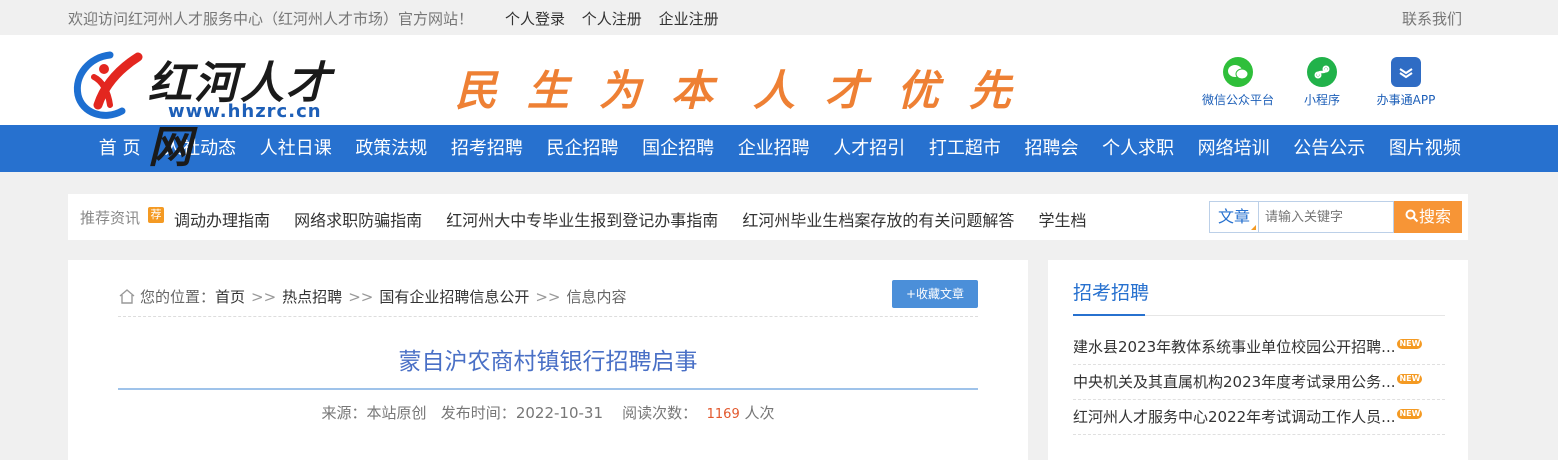 The width and height of the screenshot is (1558, 460). I want to click on search-type-select: 文章, so click(1233, 217).